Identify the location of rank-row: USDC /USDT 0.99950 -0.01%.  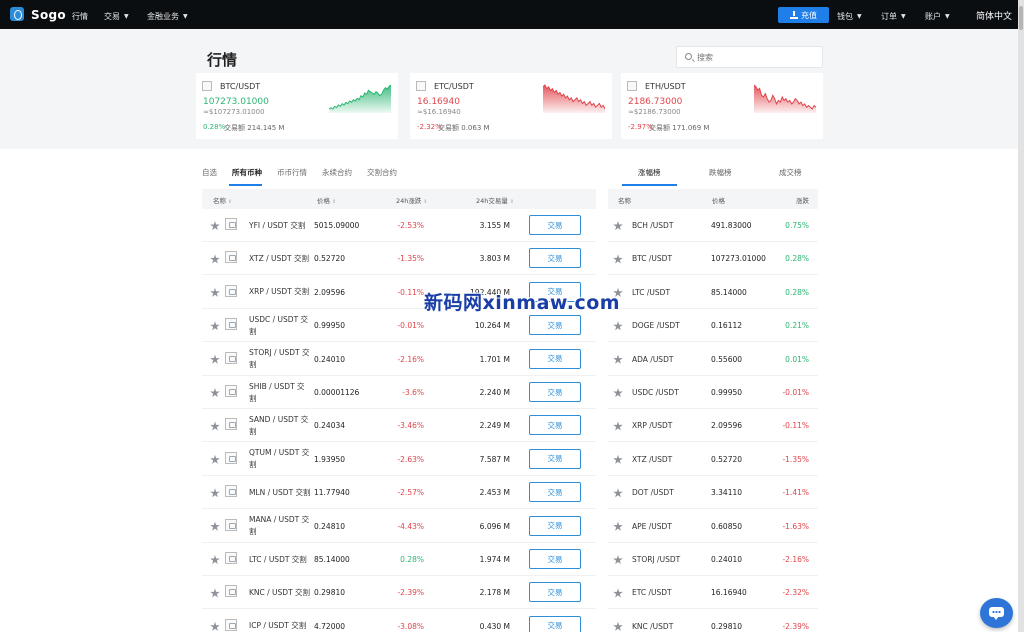
(713, 392).